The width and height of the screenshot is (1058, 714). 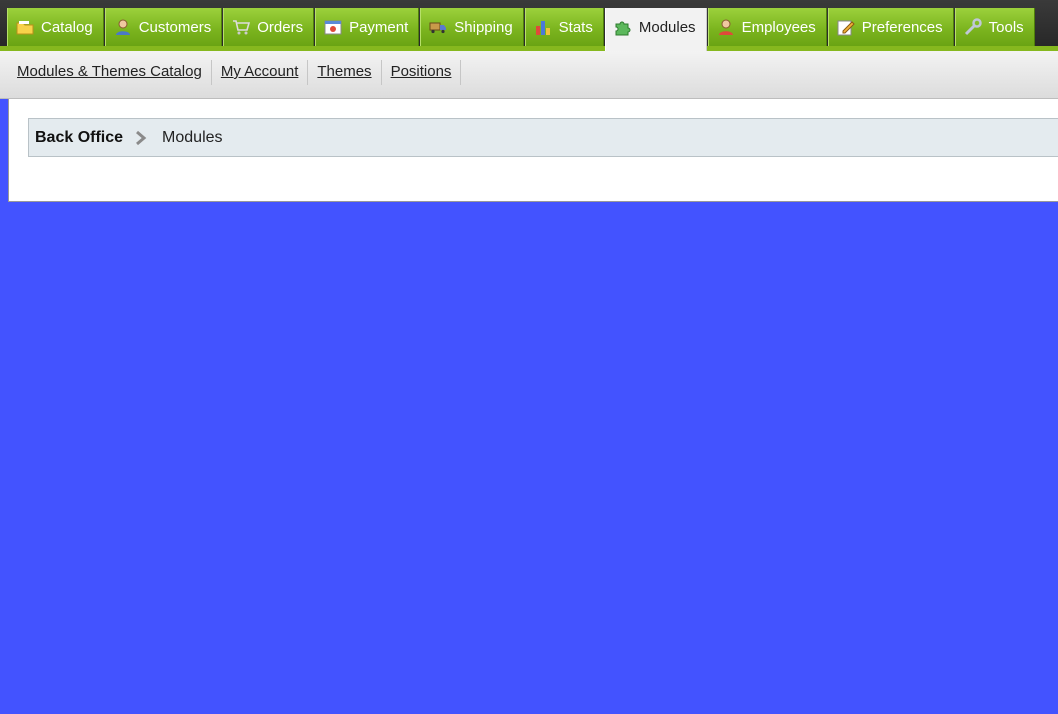 I want to click on subtab-modules-themes-catalog: Modules & Themes Catalog, so click(x=110, y=72).